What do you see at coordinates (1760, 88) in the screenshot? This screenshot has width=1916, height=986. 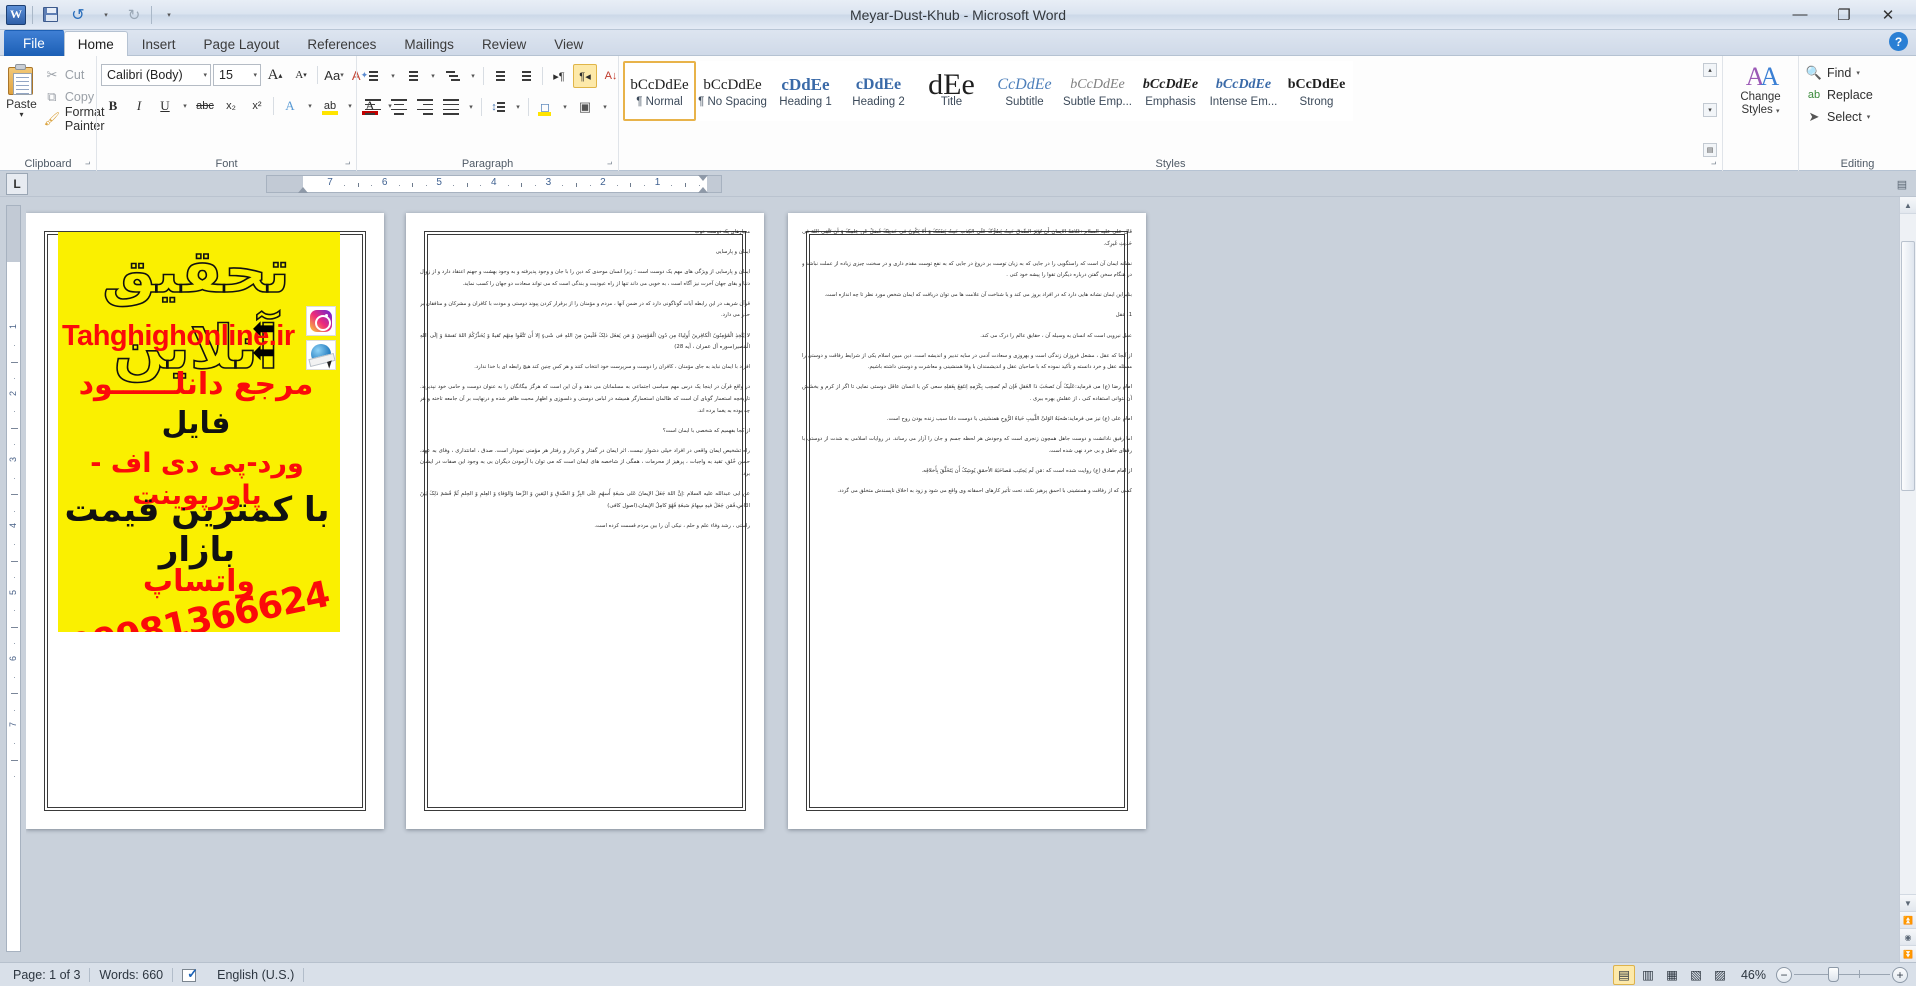 I see `change-styles-button: AA Change Styles ▾` at bounding box center [1760, 88].